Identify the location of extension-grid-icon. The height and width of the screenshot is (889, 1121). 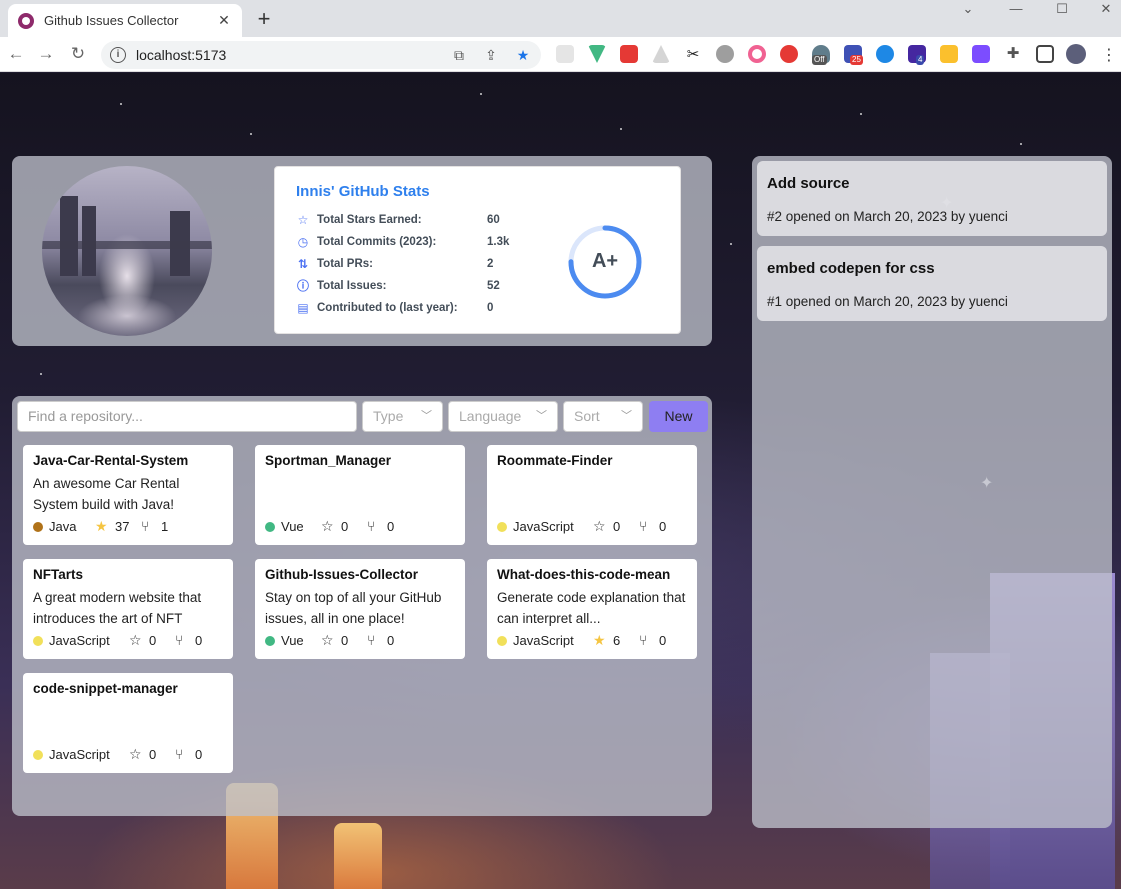
(565, 54).